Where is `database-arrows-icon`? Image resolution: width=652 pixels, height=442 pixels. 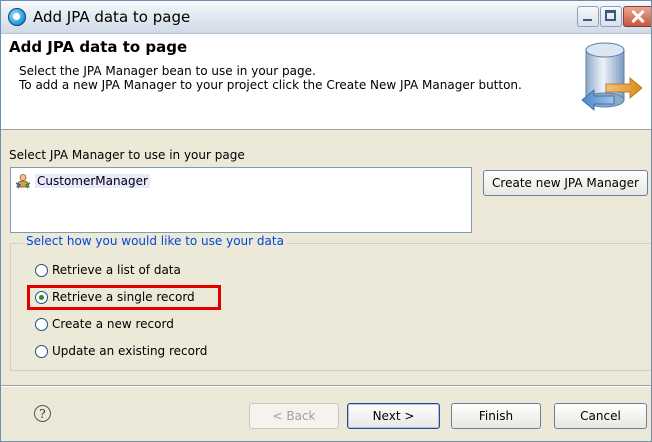 database-arrows-icon is located at coordinates (612, 76).